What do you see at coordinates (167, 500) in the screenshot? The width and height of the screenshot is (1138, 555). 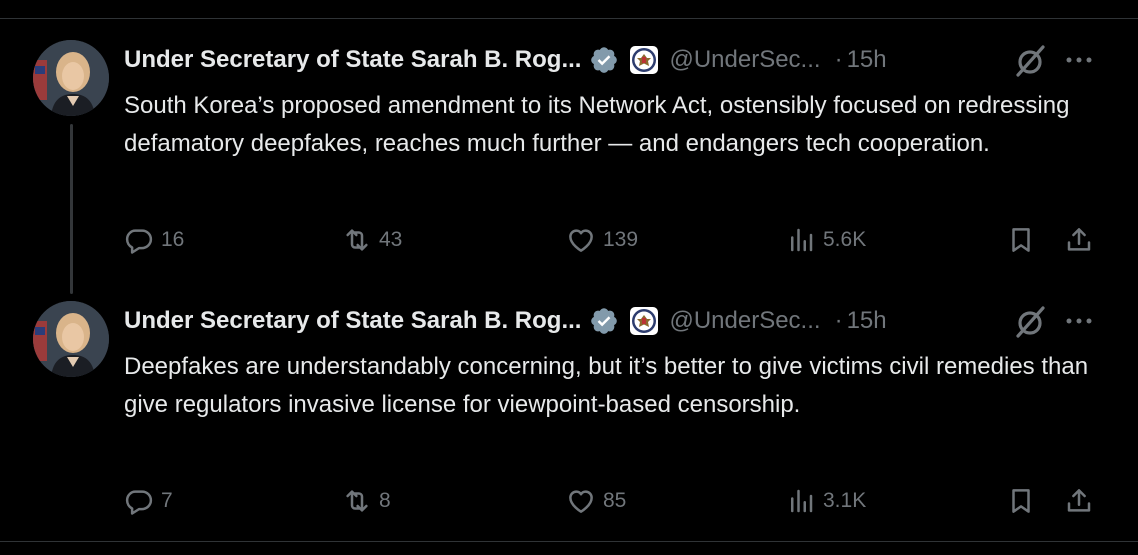 I see `reply-count: 7` at bounding box center [167, 500].